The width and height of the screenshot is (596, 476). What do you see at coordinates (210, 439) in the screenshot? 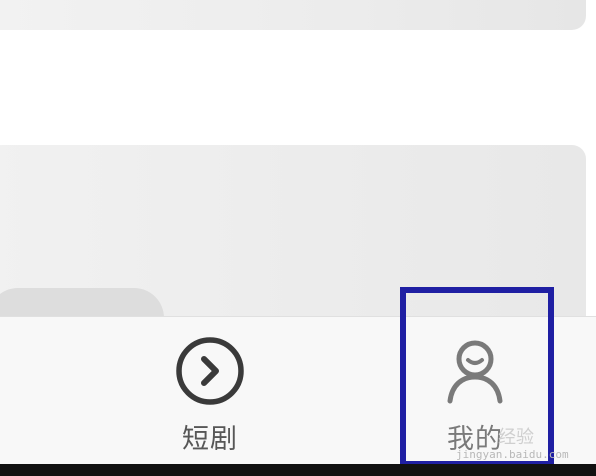
I see `tab-duanju-label: 短剧` at bounding box center [210, 439].